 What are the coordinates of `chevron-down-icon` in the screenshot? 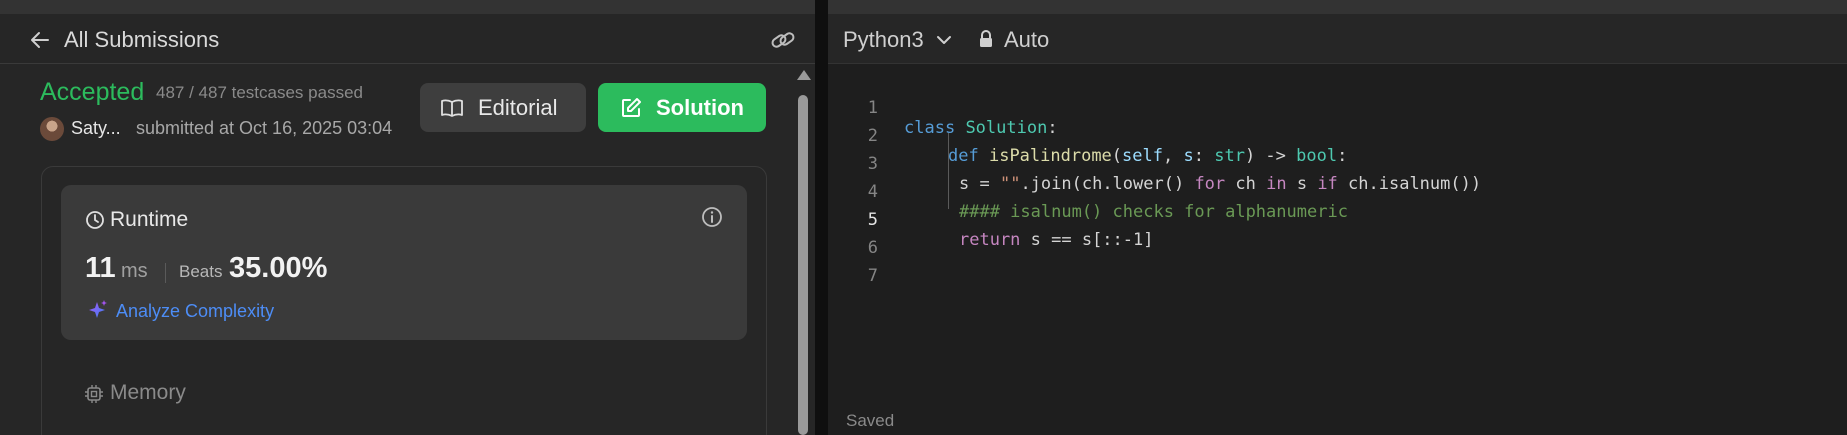 It's located at (944, 40).